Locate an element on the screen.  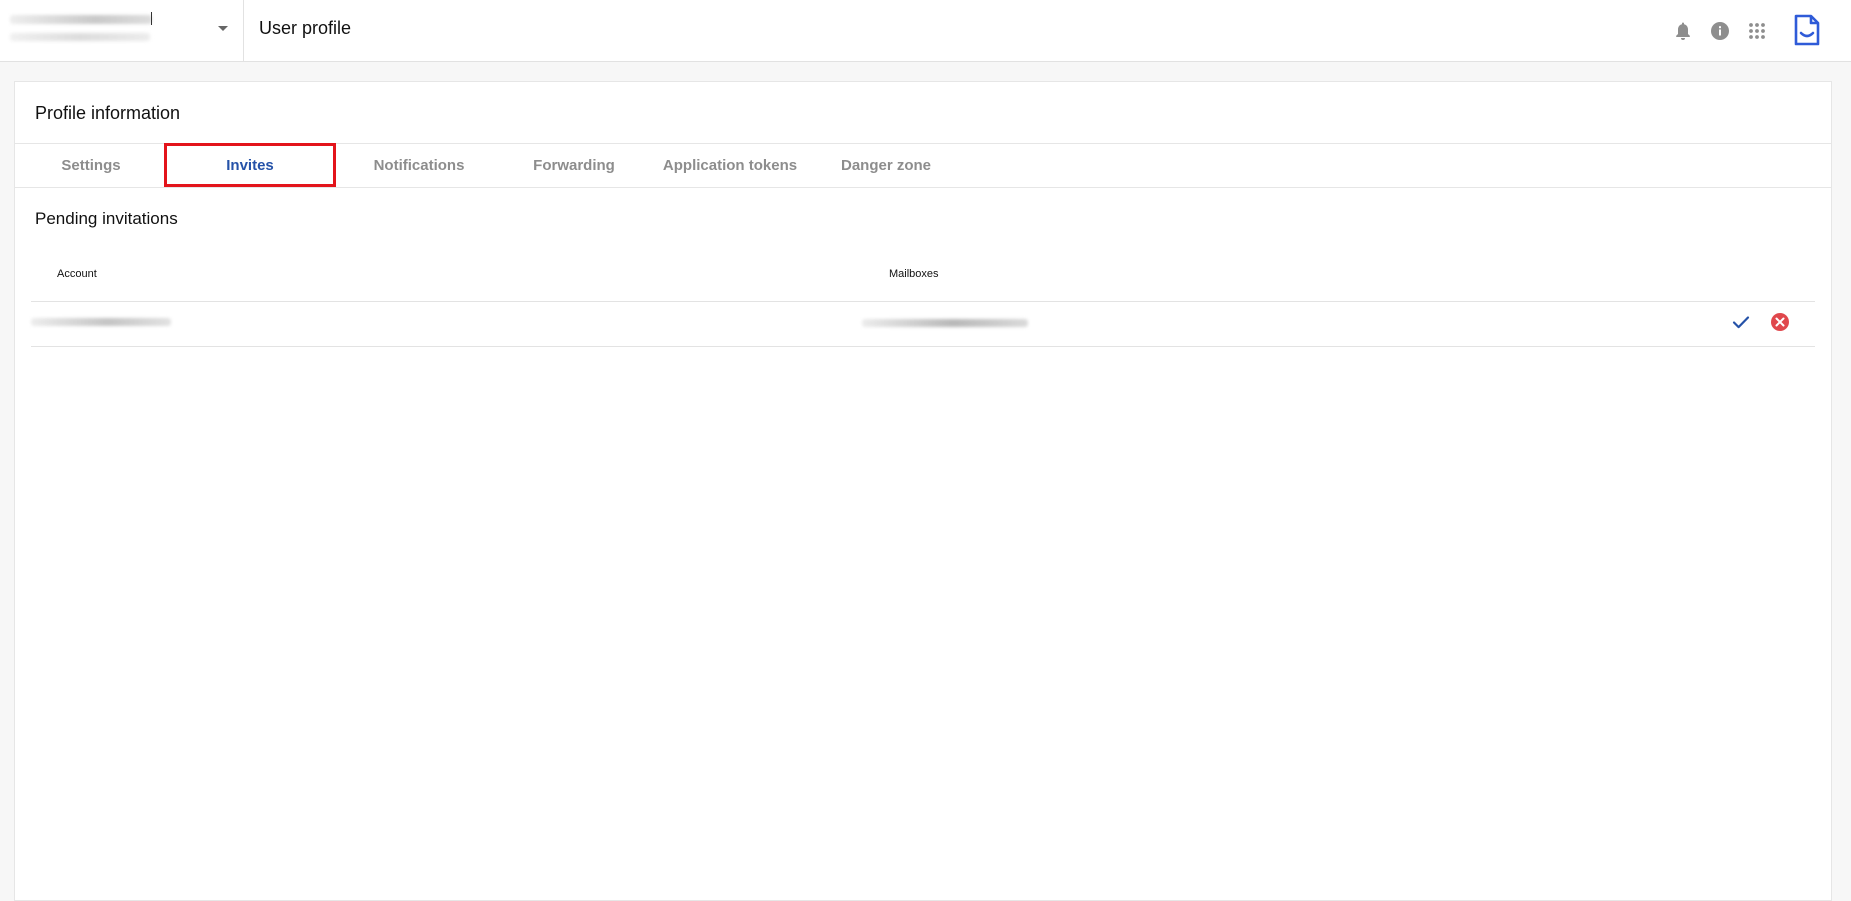
bell-icon is located at coordinates (1683, 31).